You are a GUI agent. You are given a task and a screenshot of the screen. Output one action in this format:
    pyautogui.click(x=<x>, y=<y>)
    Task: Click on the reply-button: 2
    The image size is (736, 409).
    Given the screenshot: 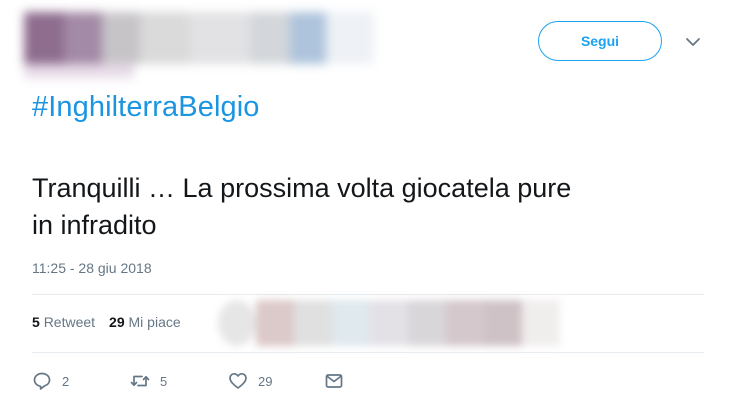 What is the action you would take?
    pyautogui.click(x=50, y=381)
    